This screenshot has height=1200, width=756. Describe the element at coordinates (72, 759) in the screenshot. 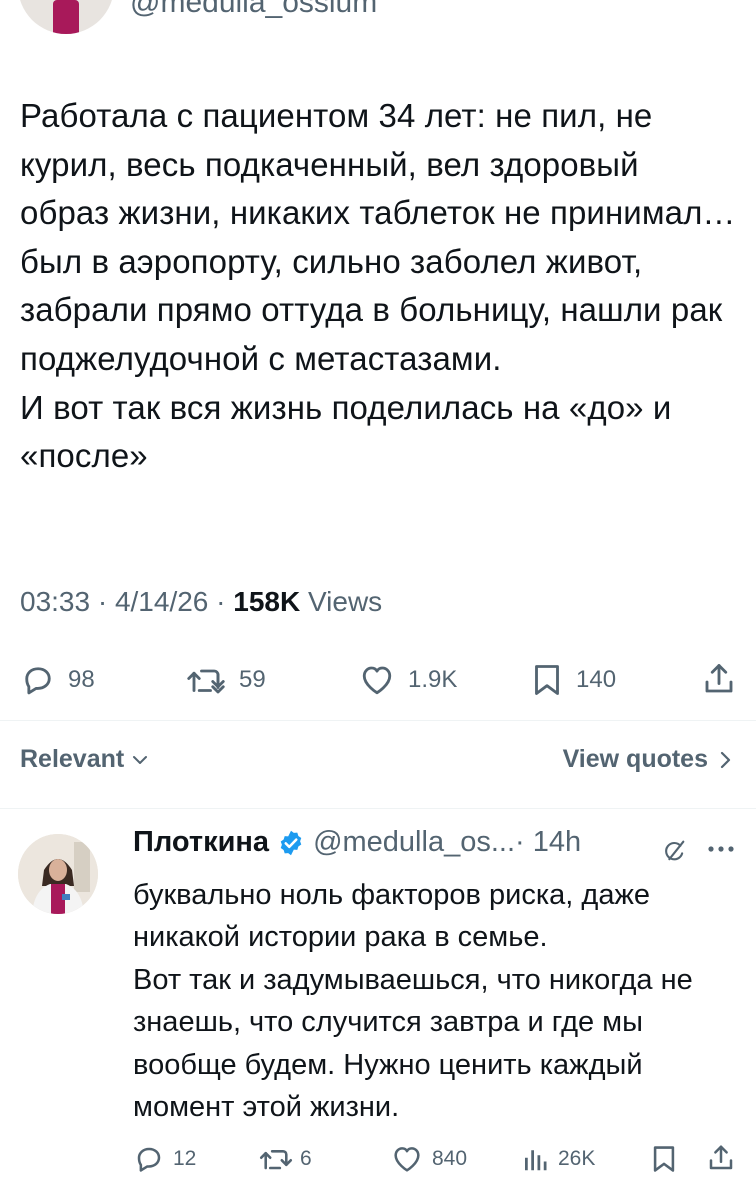

I see `sort-relevant-label: Relevant` at that location.